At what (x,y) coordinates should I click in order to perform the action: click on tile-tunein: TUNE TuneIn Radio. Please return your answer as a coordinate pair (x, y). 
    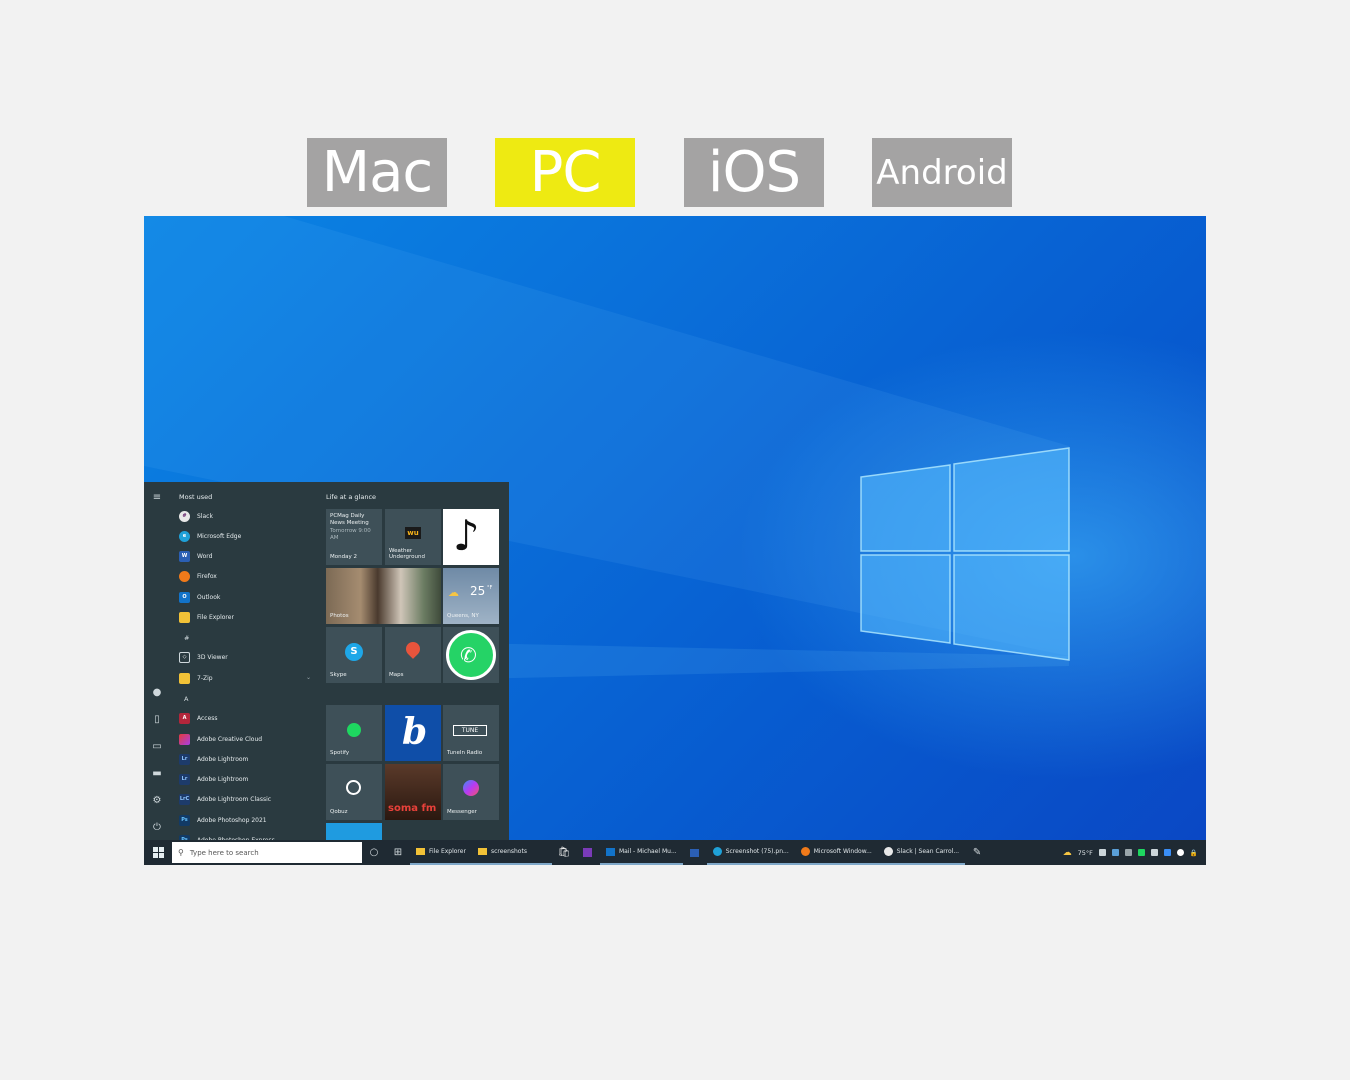
    Looking at the image, I should click on (471, 733).